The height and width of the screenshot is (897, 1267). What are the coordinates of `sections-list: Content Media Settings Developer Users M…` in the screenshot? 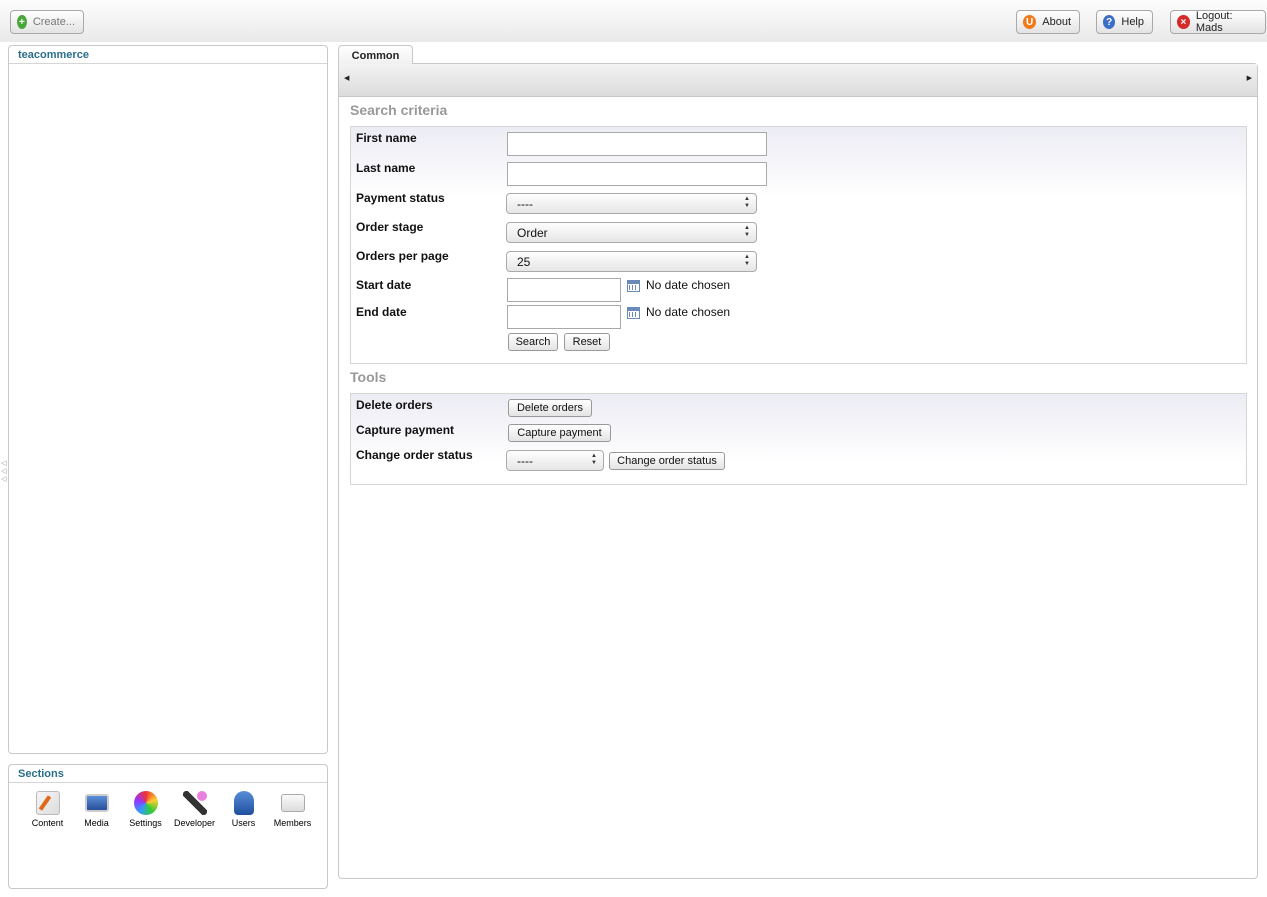 It's located at (168, 805).